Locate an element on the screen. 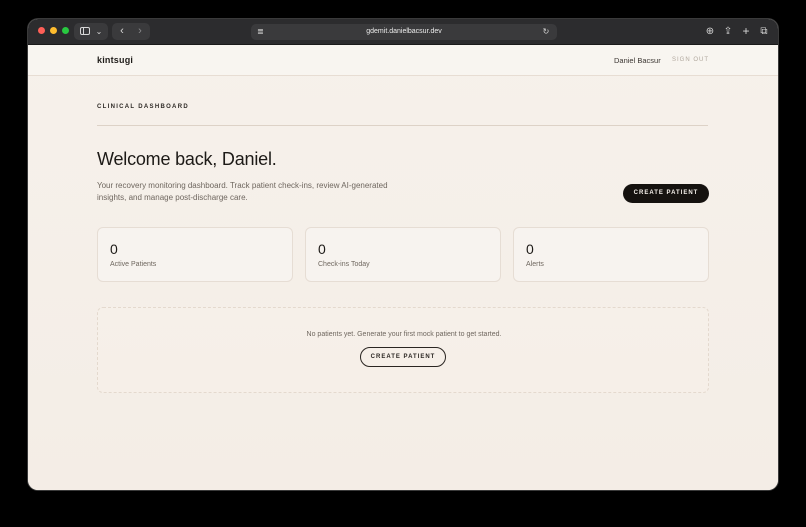  plus-icon: + is located at coordinates (746, 31).